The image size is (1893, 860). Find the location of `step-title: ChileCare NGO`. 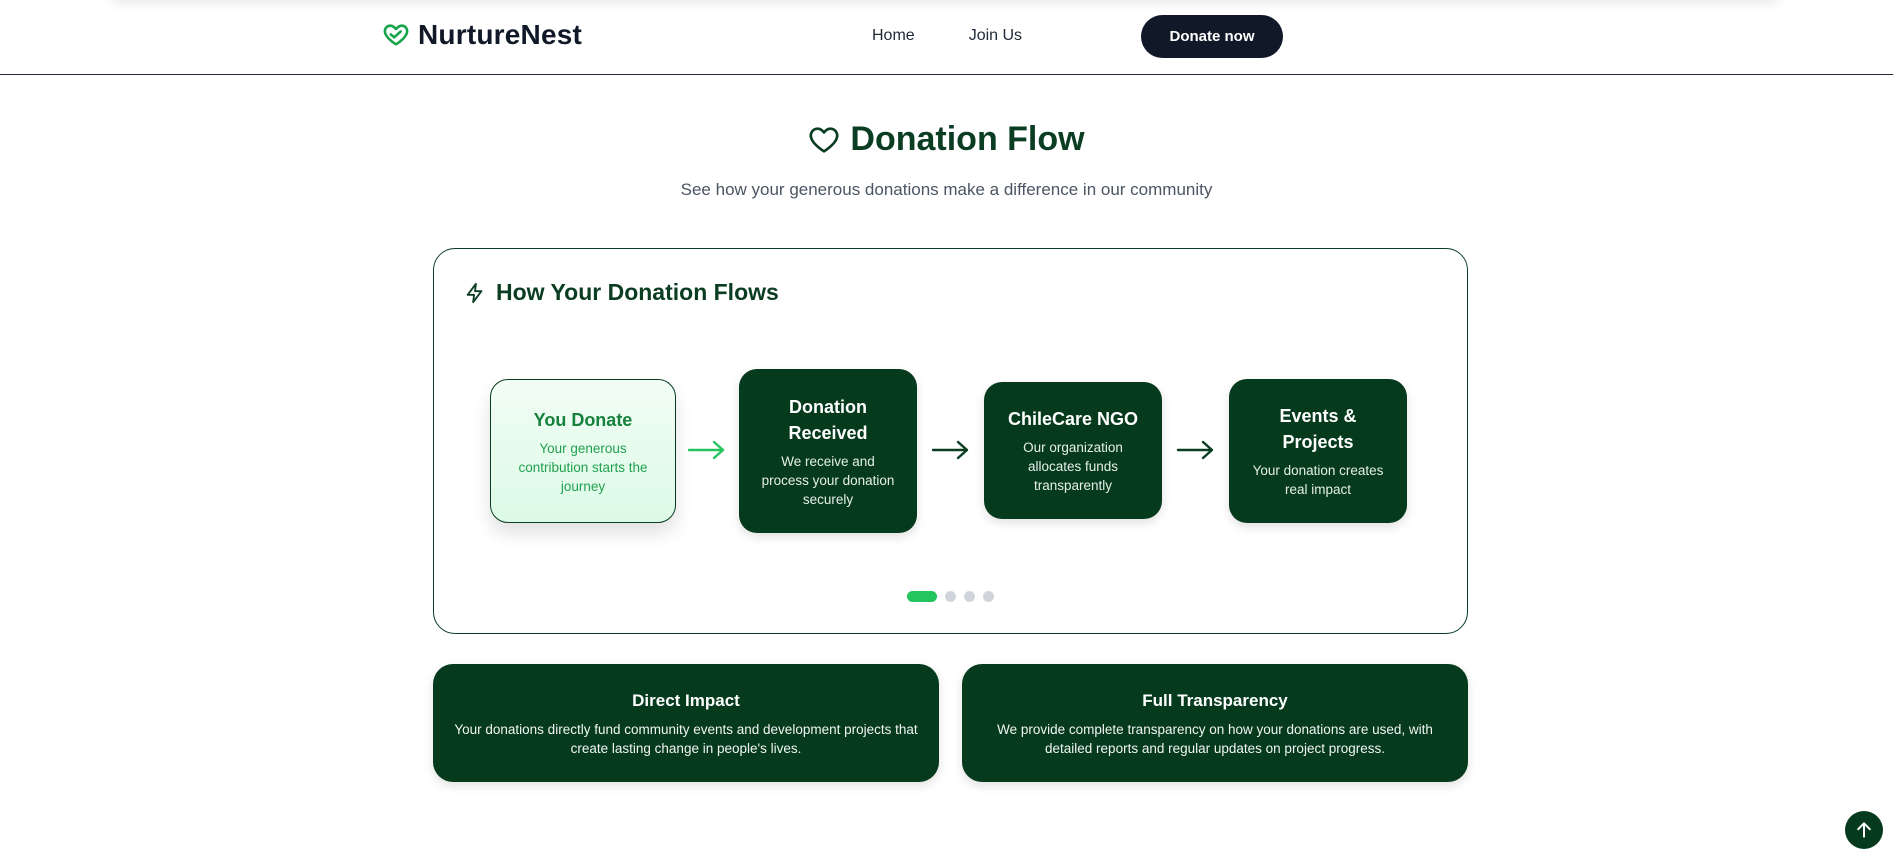

step-title: ChileCare NGO is located at coordinates (1073, 419).